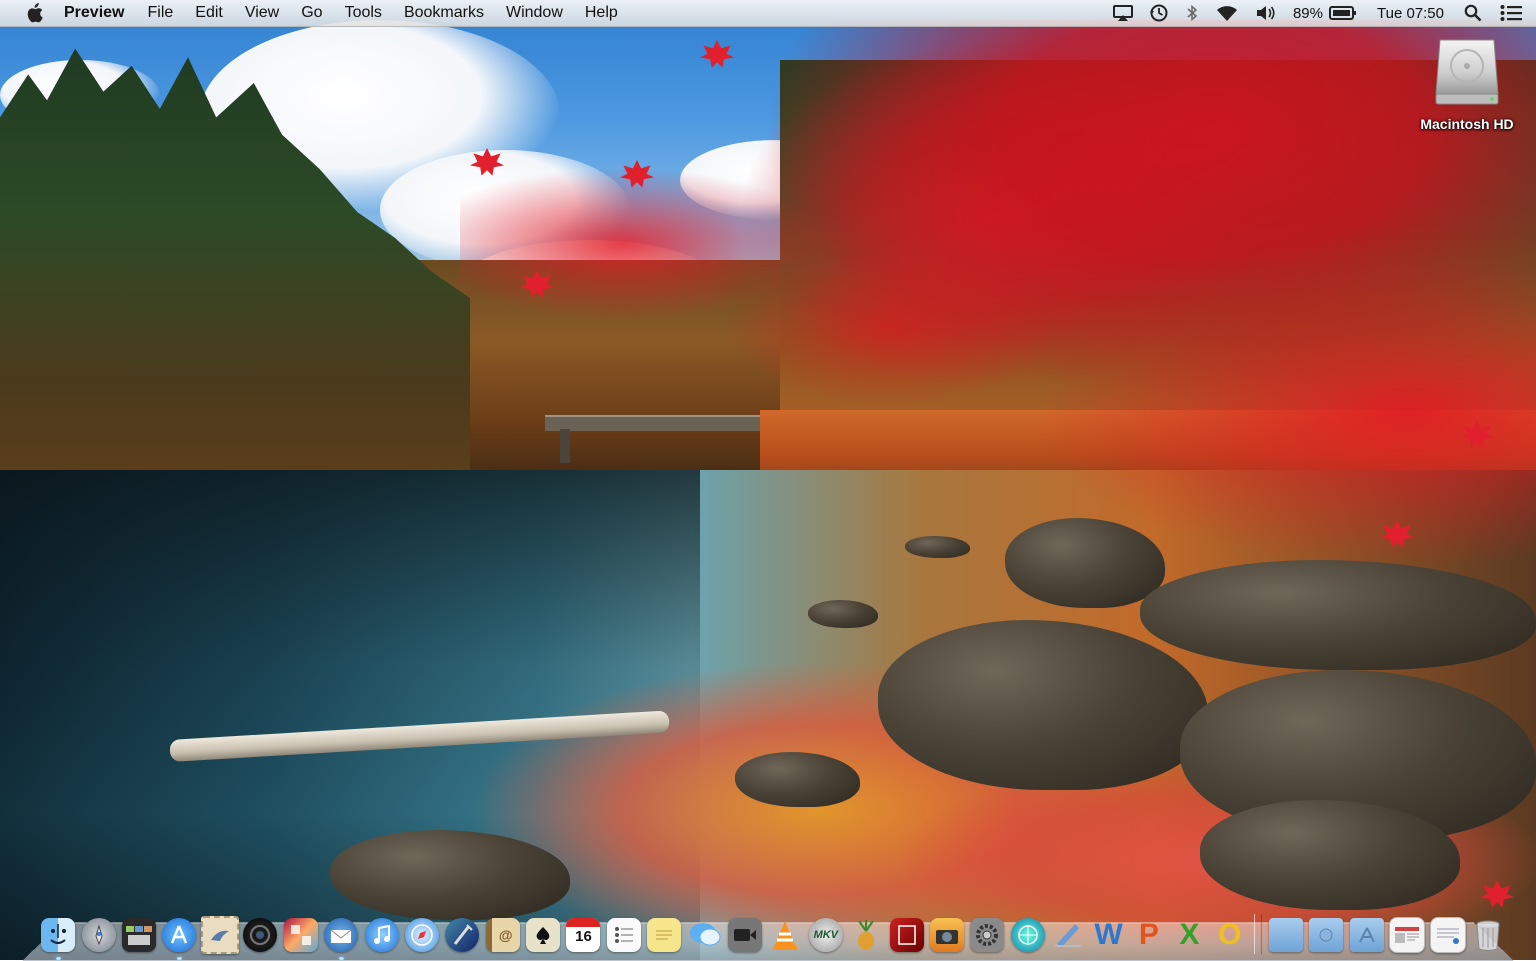  What do you see at coordinates (139, 935) in the screenshot?
I see `mission-control-dock-icon` at bounding box center [139, 935].